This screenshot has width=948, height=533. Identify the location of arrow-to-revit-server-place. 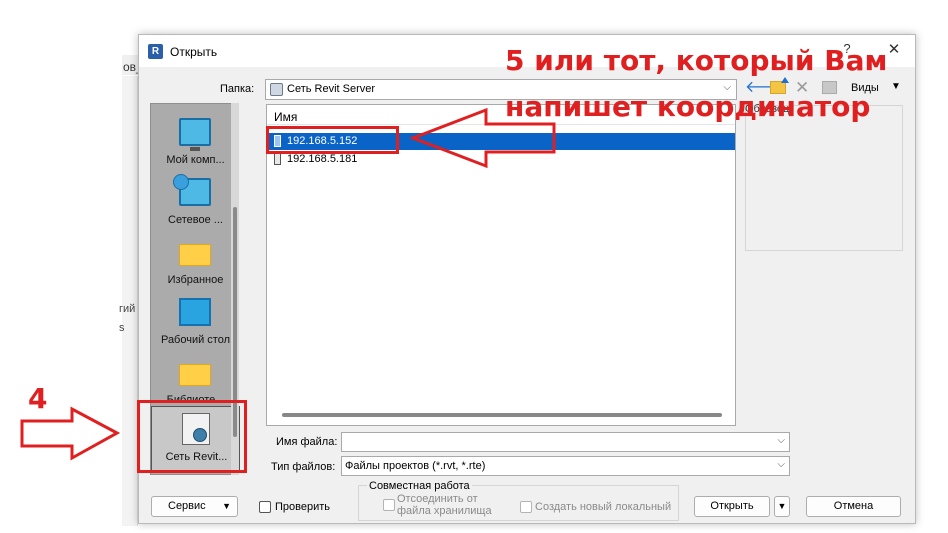
(70, 433).